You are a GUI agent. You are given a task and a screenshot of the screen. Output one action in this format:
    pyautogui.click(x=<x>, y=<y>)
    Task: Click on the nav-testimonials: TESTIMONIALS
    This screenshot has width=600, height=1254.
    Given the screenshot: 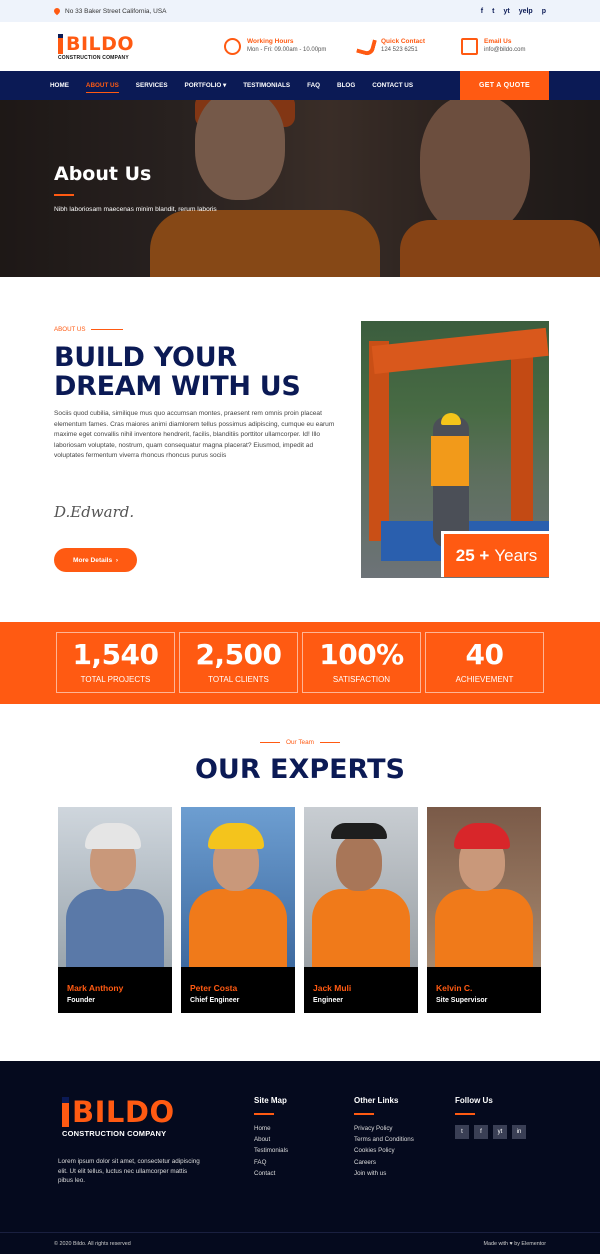 What is the action you would take?
    pyautogui.click(x=266, y=85)
    